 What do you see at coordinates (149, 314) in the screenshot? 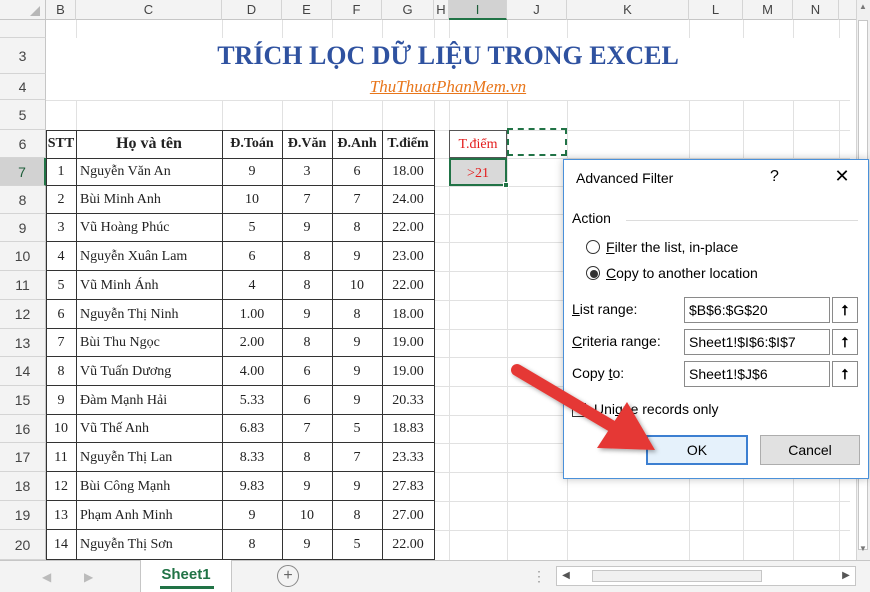
I see `name-cell: Nguyễn Thị Ninh` at bounding box center [149, 314].